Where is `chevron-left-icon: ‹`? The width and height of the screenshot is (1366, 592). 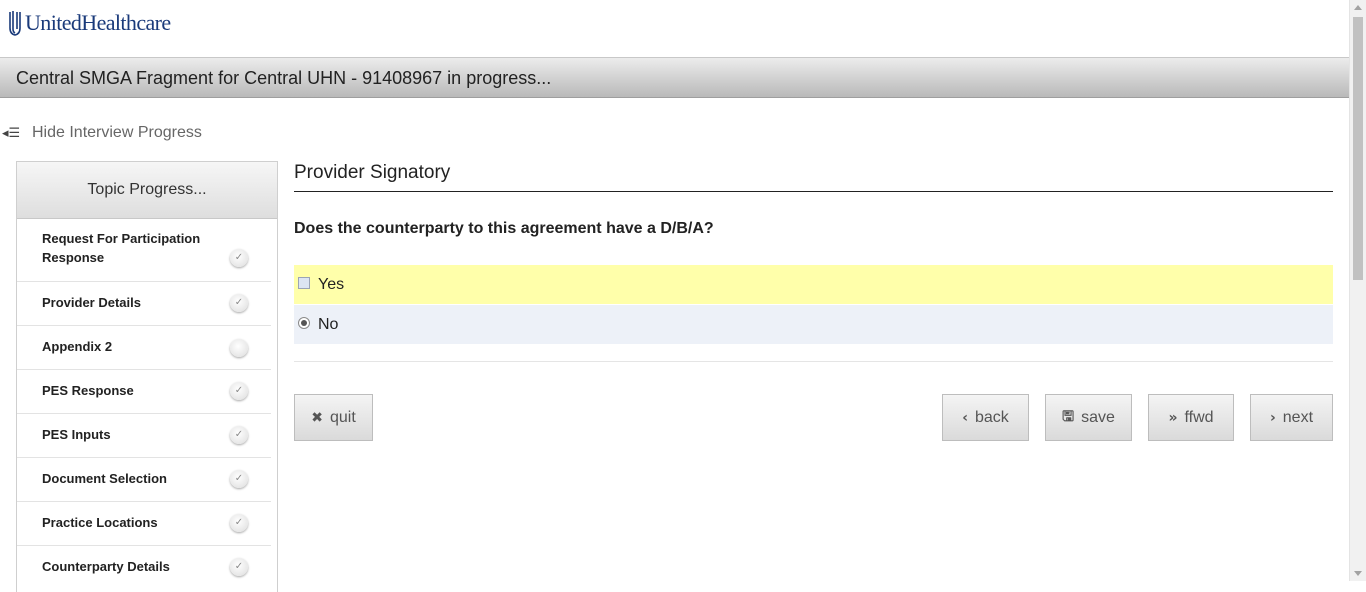 chevron-left-icon: ‹ is located at coordinates (965, 417).